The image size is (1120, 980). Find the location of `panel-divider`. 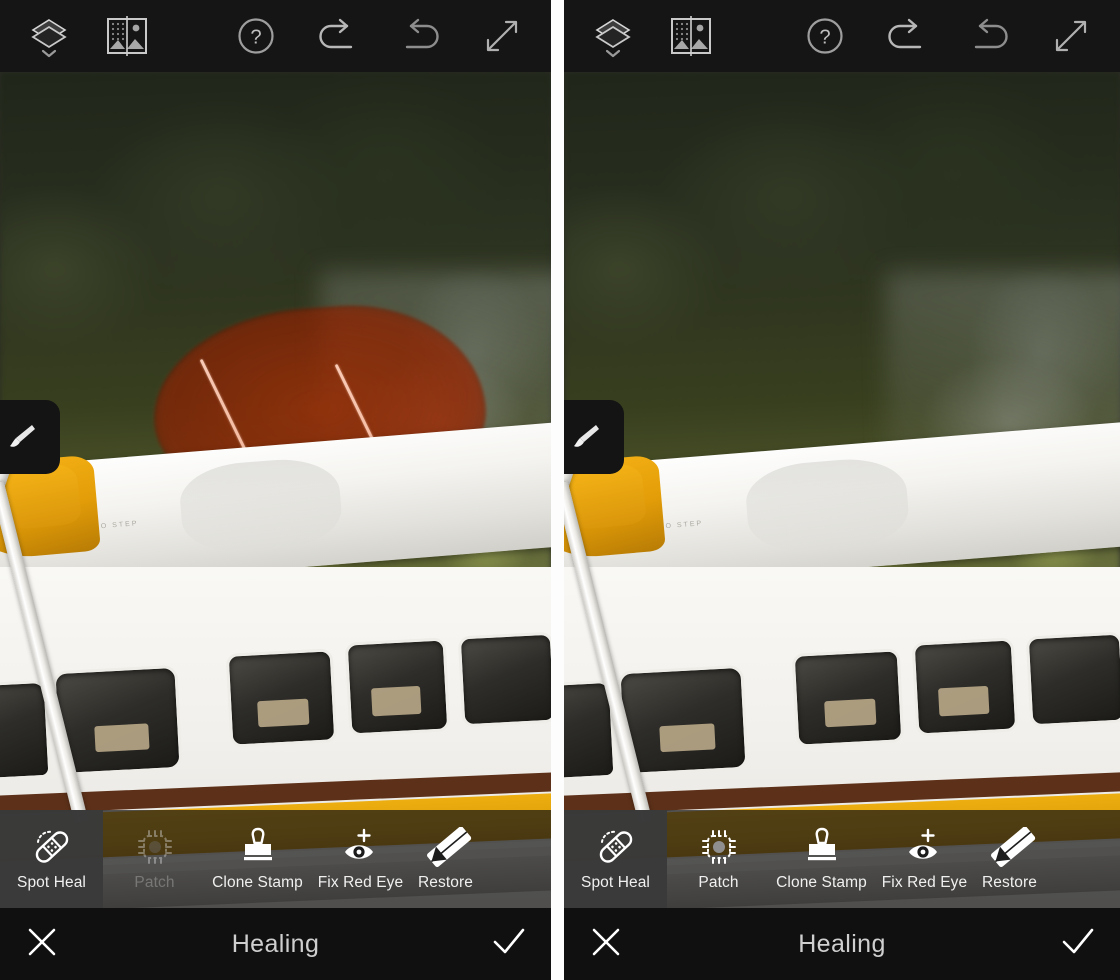

panel-divider is located at coordinates (557, 490).